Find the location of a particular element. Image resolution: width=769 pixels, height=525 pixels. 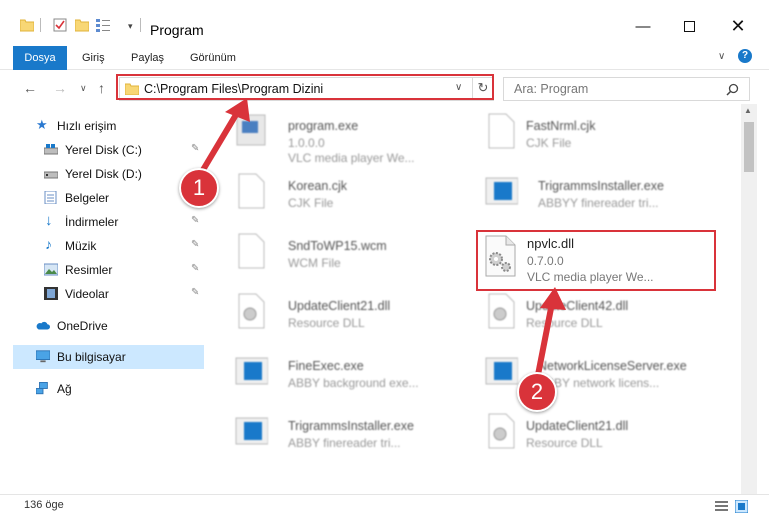

title-bar: ▾ Program — ✕ is located at coordinates (384, 22).